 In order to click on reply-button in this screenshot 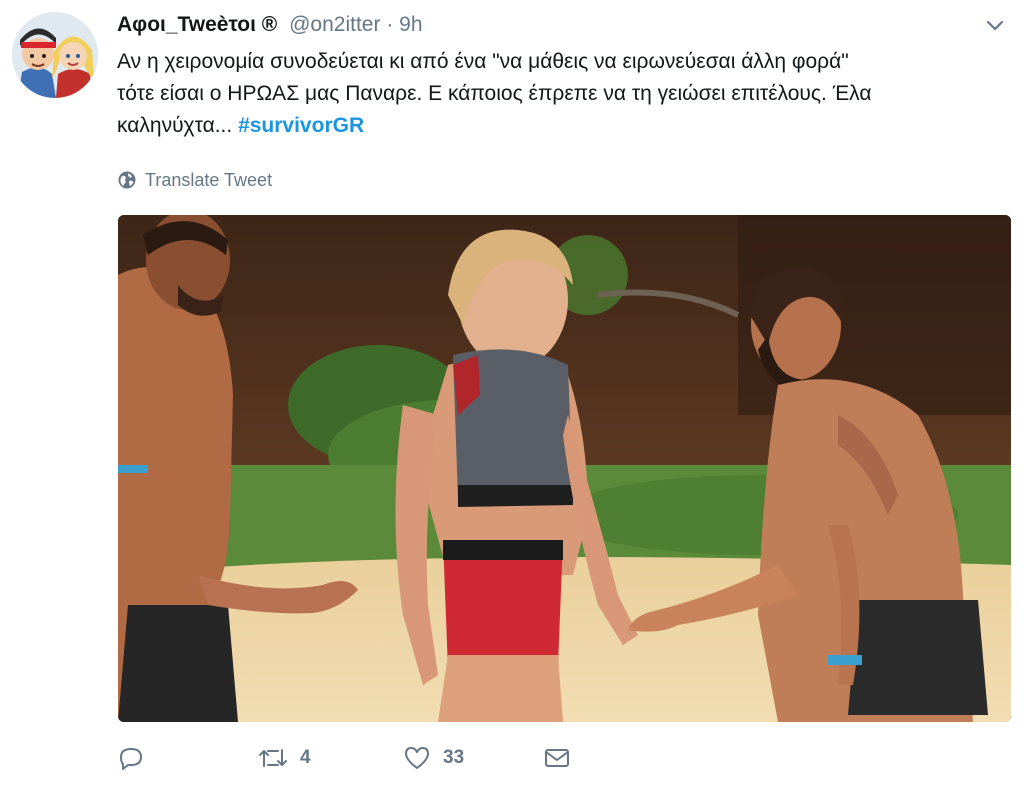, I will do `click(188, 758)`.